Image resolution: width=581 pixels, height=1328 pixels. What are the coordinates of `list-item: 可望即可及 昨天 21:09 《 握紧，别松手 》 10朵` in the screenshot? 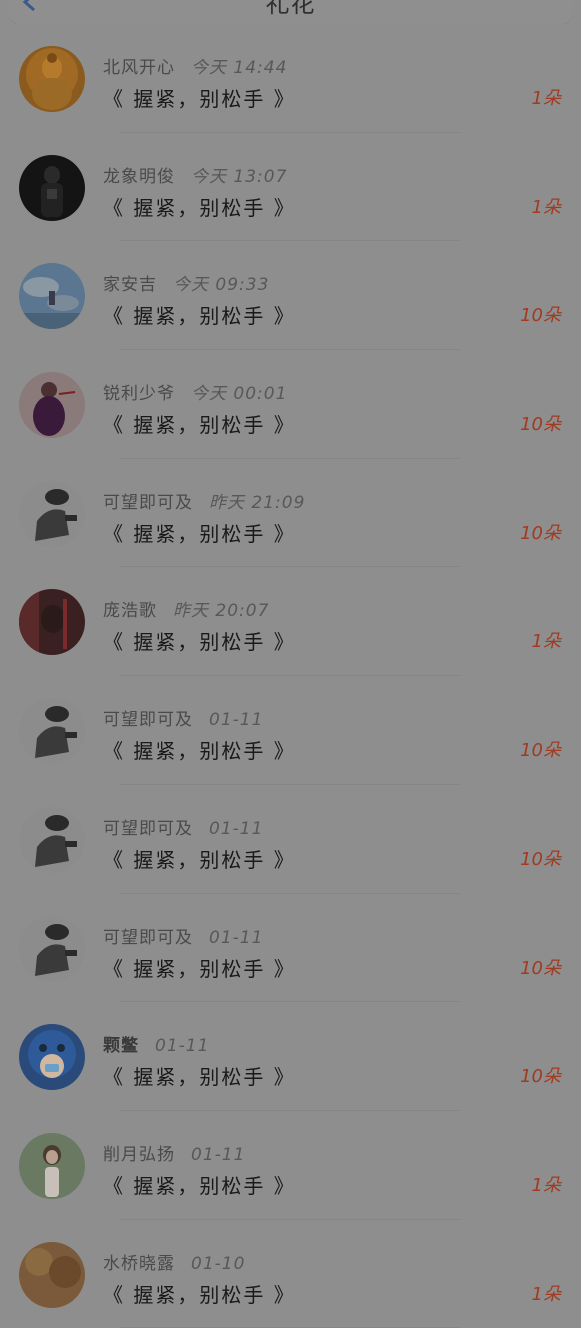 It's located at (290, 513).